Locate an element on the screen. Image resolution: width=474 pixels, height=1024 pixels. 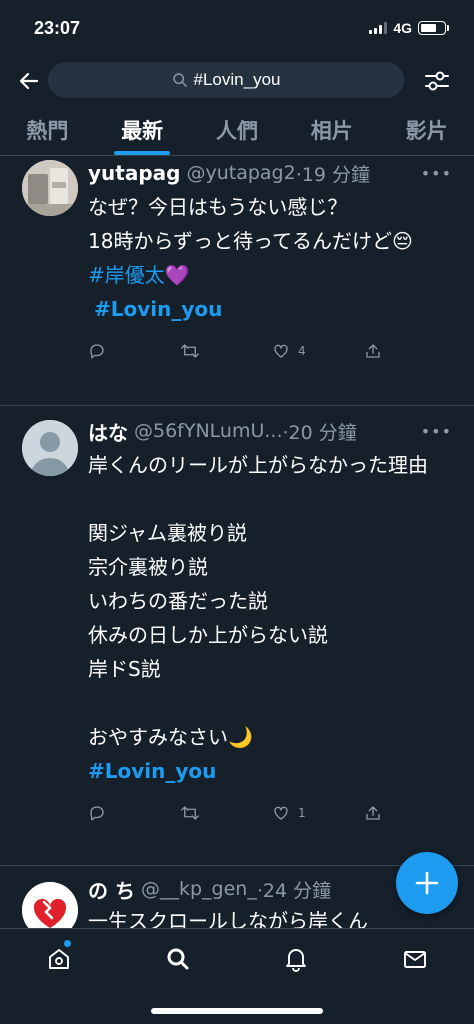
author-name: yutapag is located at coordinates (134, 173).